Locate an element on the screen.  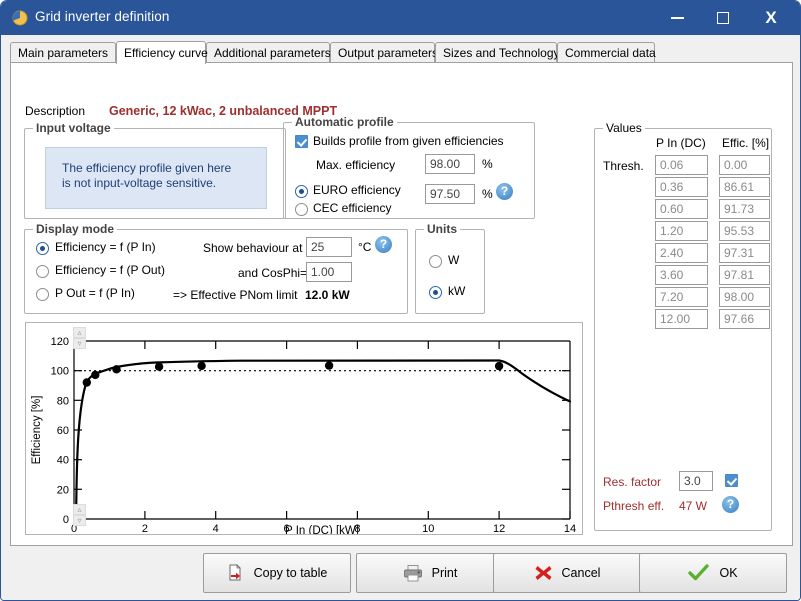
svg-text: 14 is located at coordinates (570, 528).